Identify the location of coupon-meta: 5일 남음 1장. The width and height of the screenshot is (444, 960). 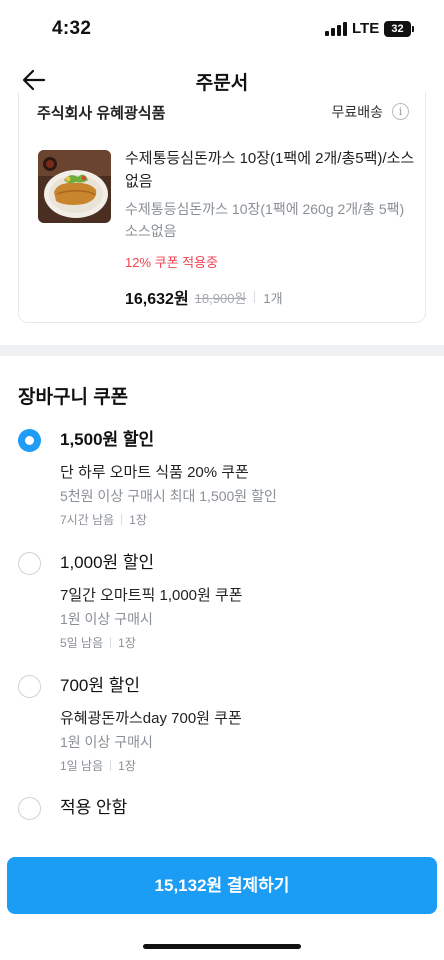
(98, 642).